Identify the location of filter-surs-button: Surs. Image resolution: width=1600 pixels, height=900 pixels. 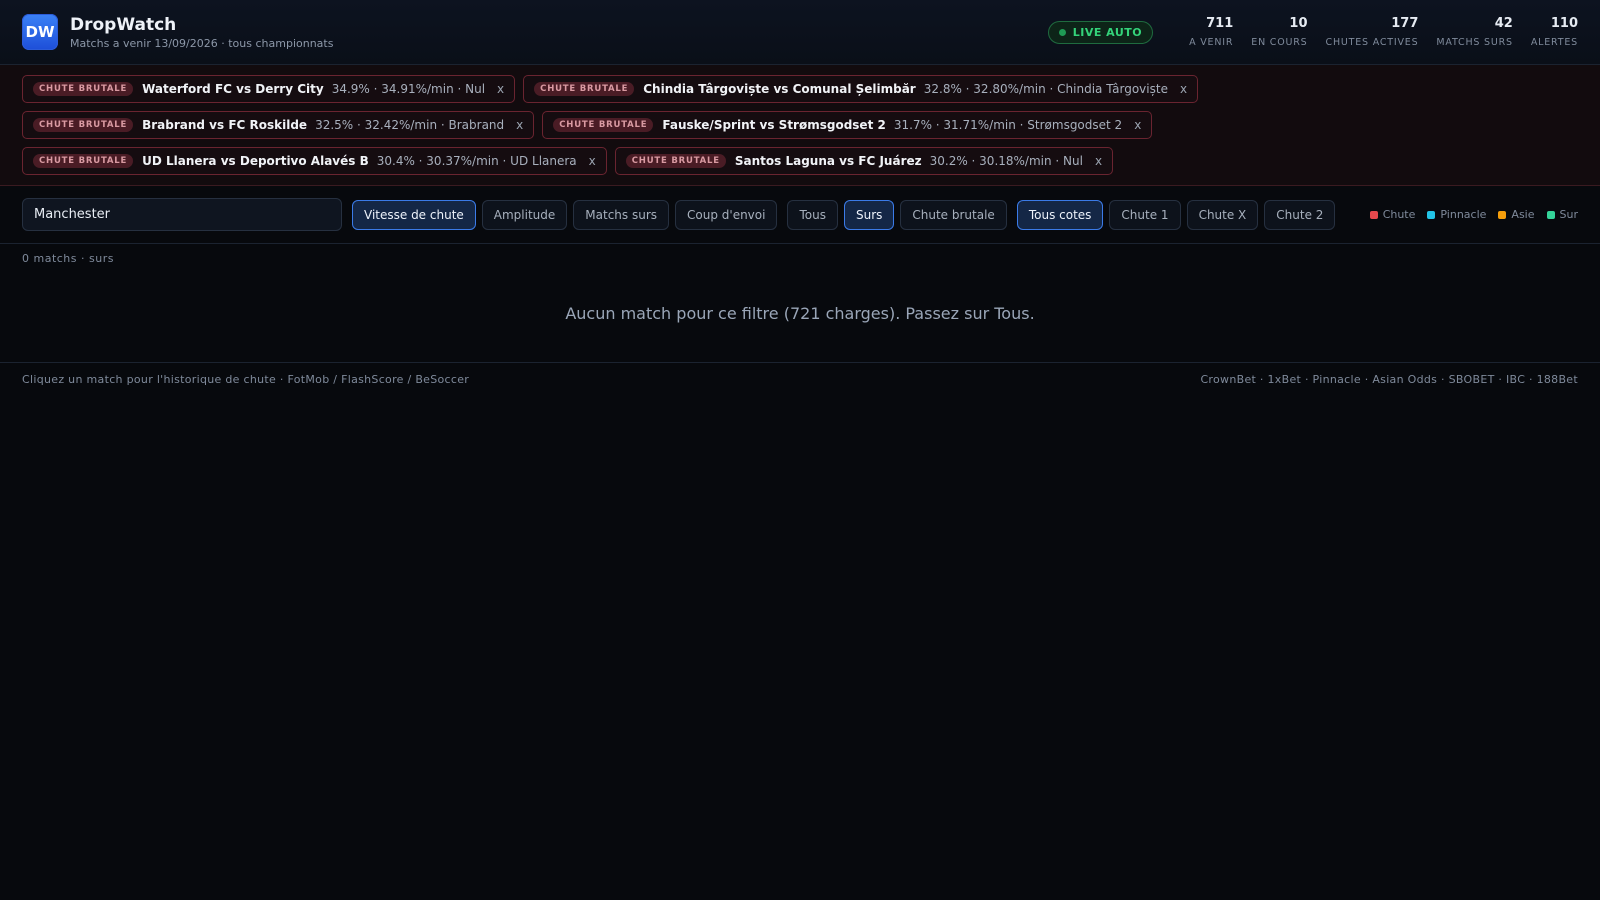
(869, 214).